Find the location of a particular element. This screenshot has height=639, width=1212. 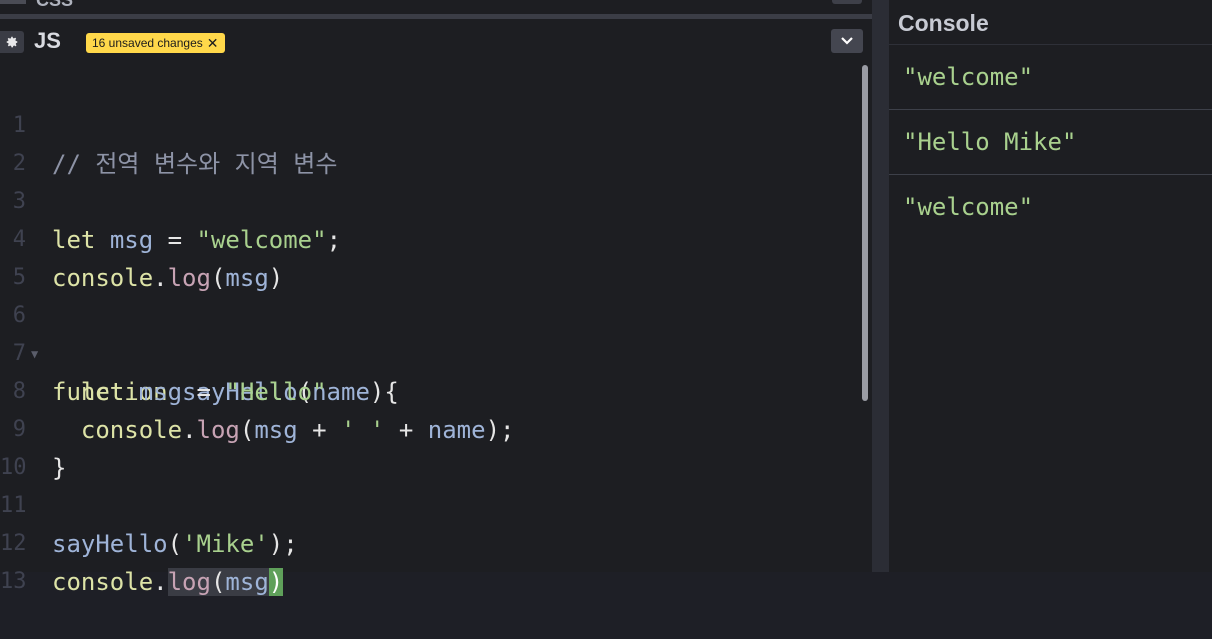

console-entry: "Hello Mike" is located at coordinates (1050, 142).